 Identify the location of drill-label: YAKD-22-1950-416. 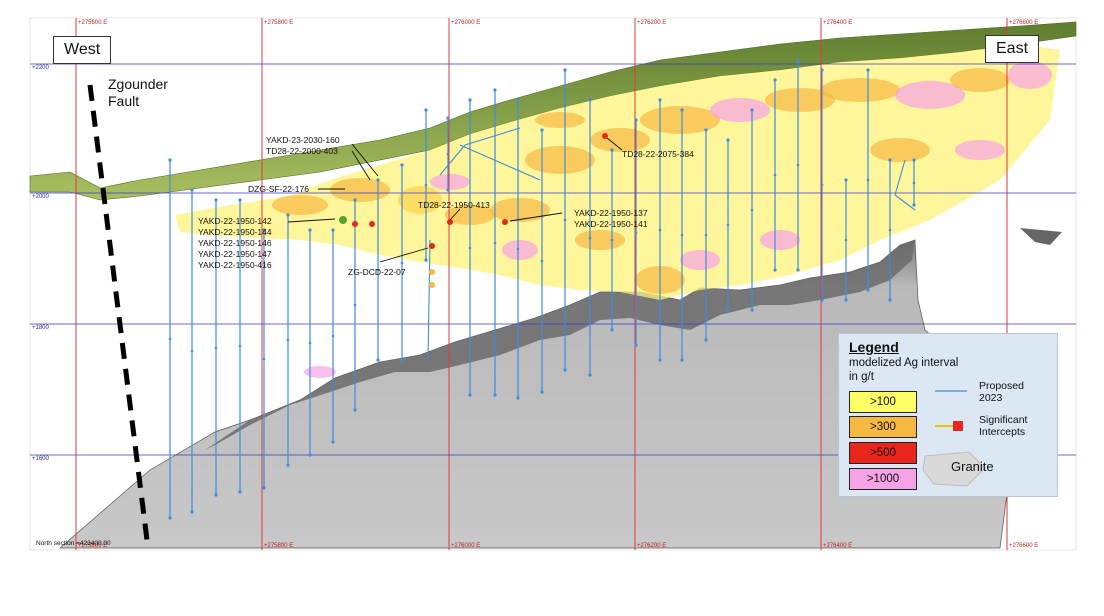
(235, 265).